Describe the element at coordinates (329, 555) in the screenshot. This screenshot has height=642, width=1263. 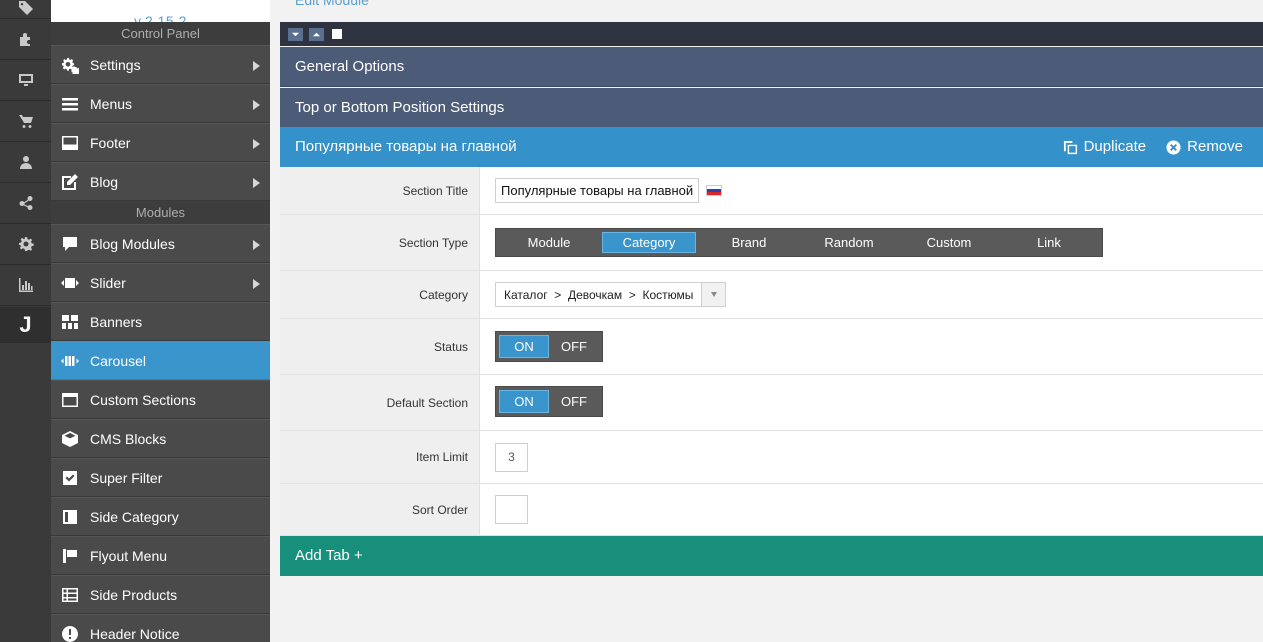
I see `add-tab-label: Add Tab +` at that location.